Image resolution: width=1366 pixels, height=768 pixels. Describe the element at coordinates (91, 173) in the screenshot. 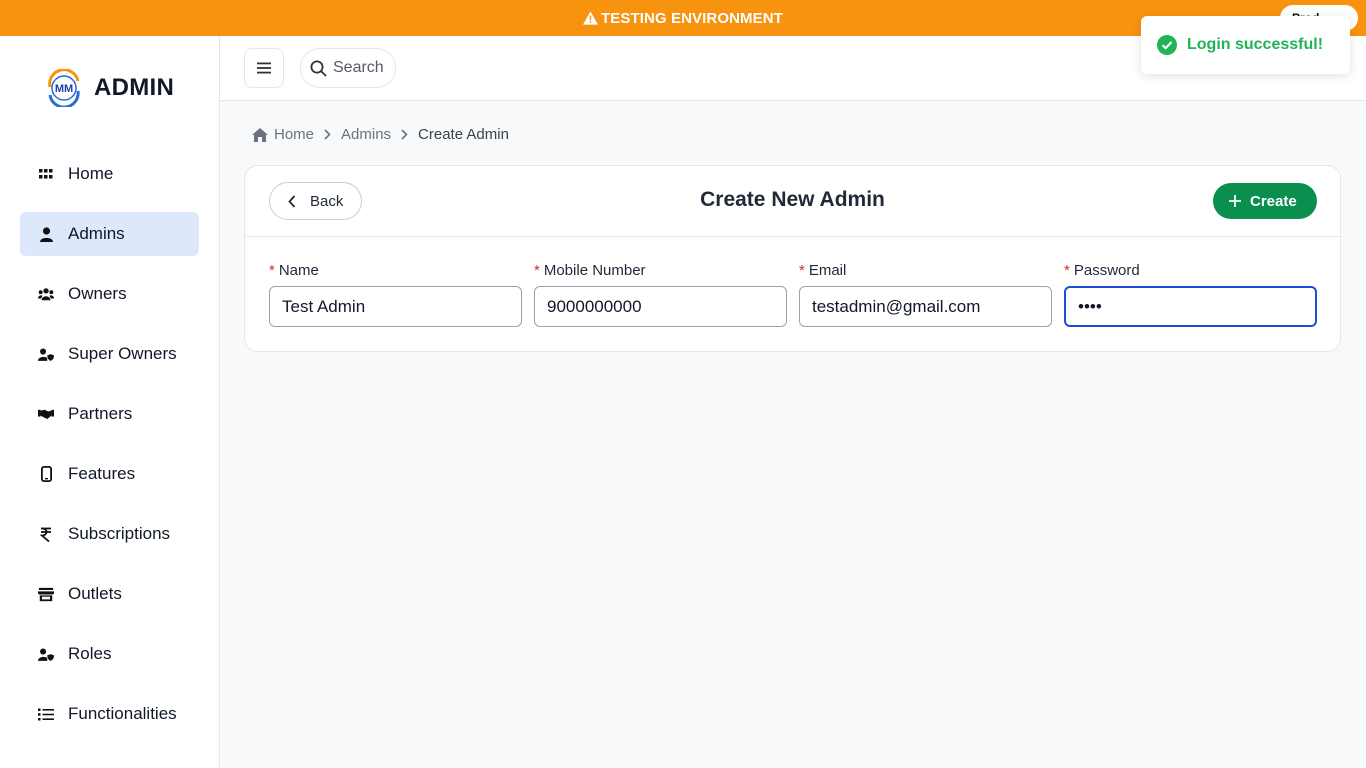

I see `sidebar-item-label: Home` at that location.